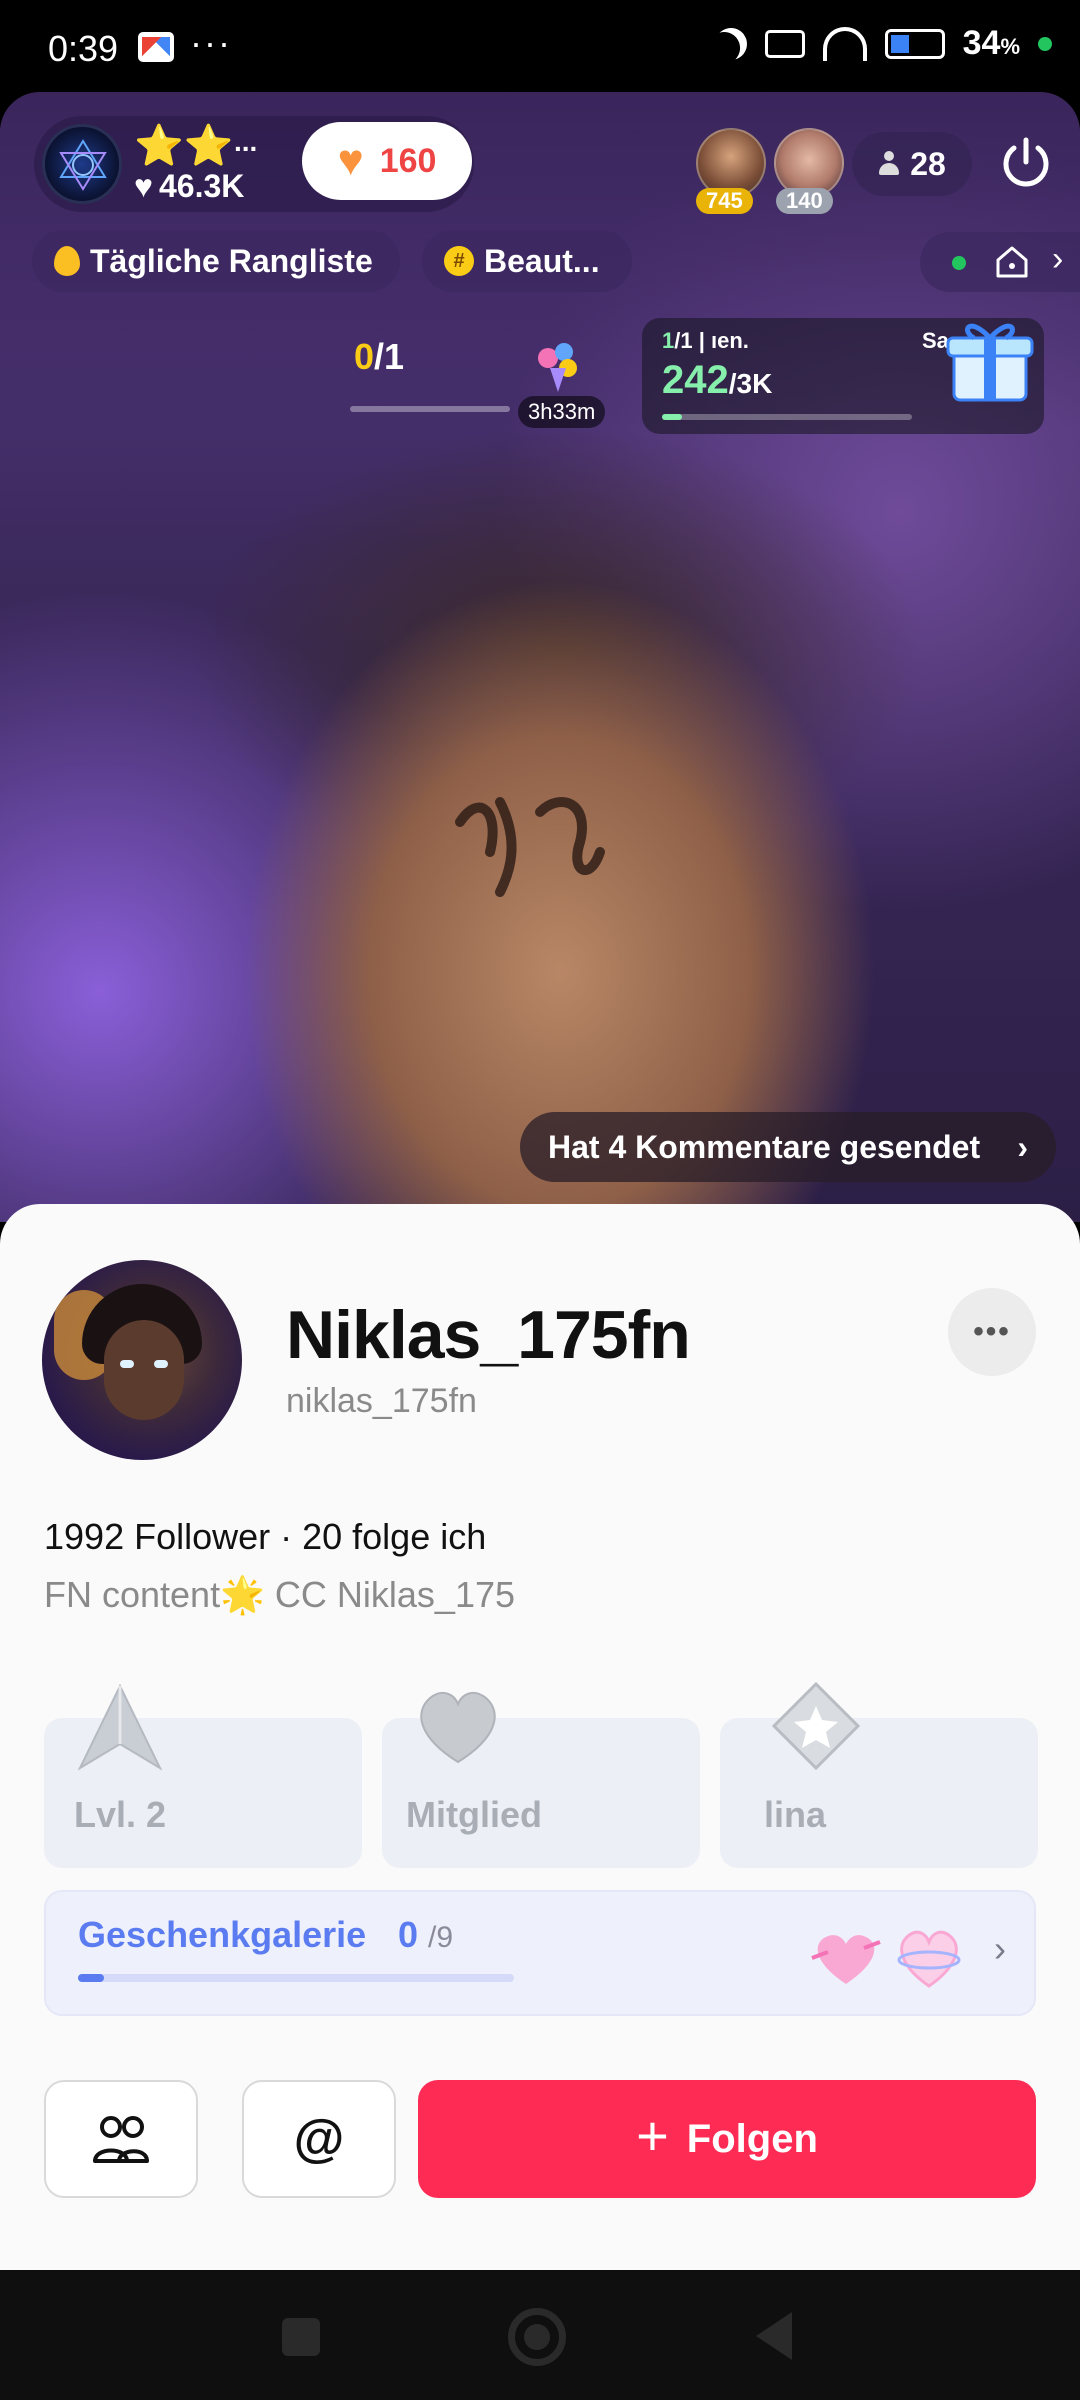 The width and height of the screenshot is (1080, 2400). What do you see at coordinates (301, 2337) in the screenshot?
I see `recent-apps-button` at bounding box center [301, 2337].